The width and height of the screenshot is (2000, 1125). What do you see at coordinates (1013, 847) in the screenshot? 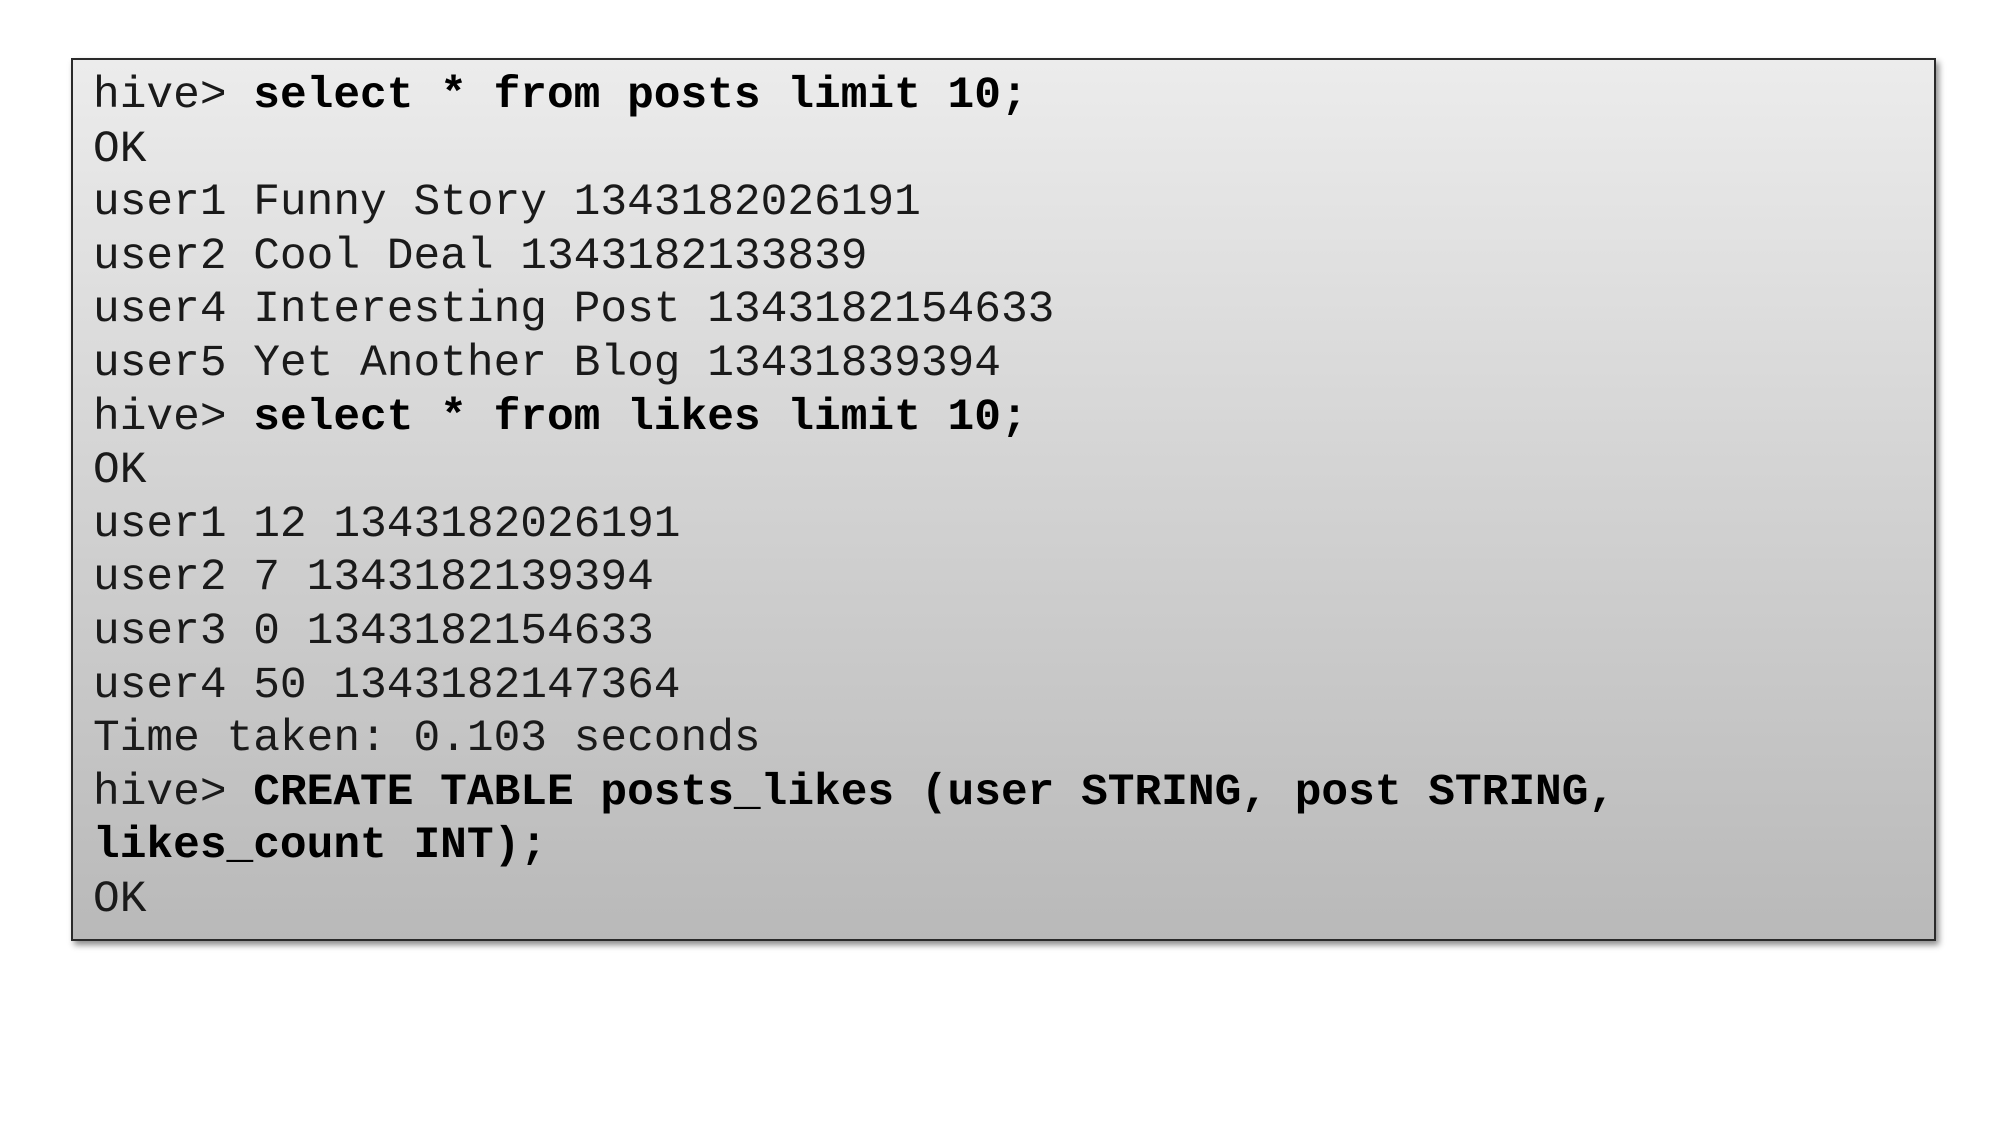
I see `command-continuation-line: likes_count INT);` at bounding box center [1013, 847].